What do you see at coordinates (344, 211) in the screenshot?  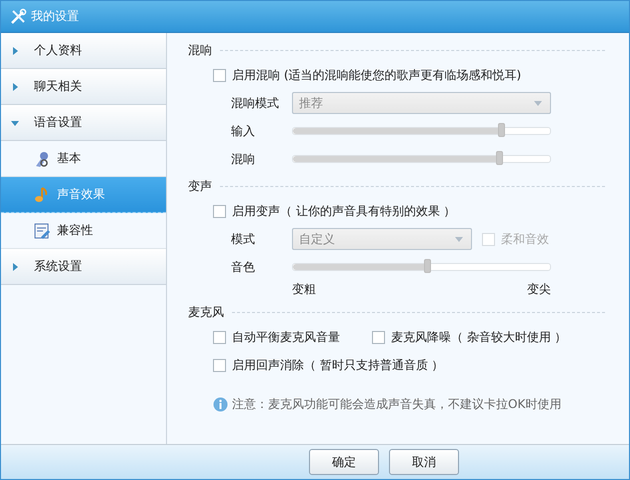 I see `checkbox-label: 启用变声（ 让你的声音具有特别的效果 ）` at bounding box center [344, 211].